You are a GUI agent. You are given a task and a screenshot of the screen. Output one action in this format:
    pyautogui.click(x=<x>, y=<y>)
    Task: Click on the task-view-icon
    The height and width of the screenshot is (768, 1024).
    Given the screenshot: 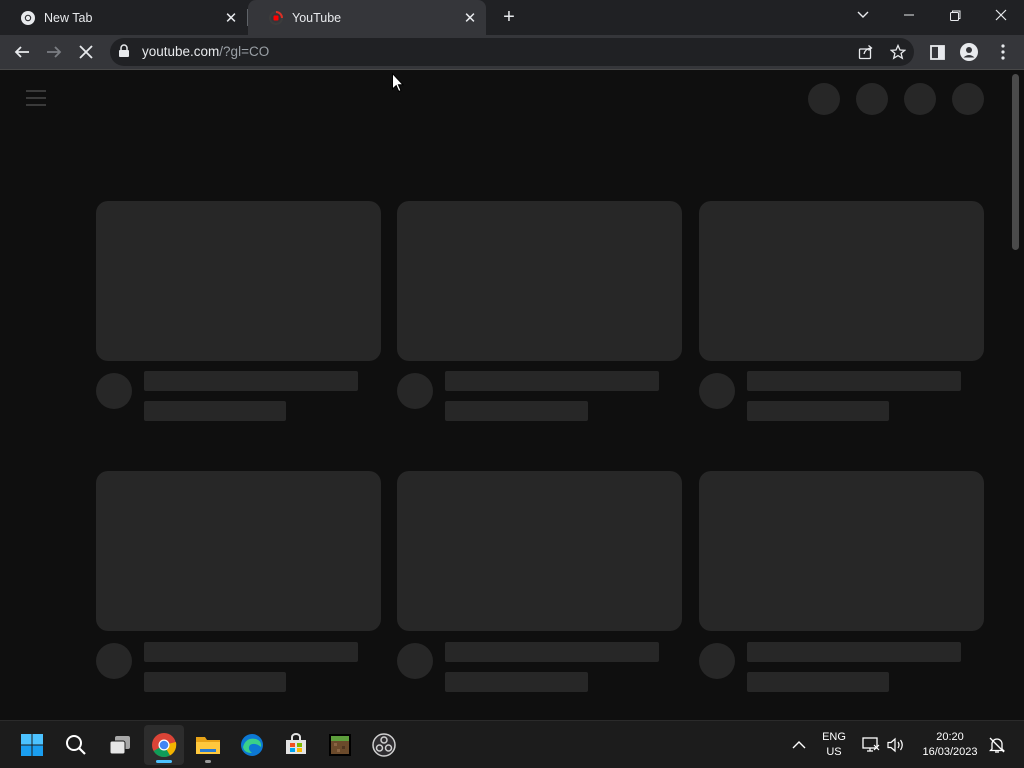 What is the action you would take?
    pyautogui.click(x=119, y=745)
    